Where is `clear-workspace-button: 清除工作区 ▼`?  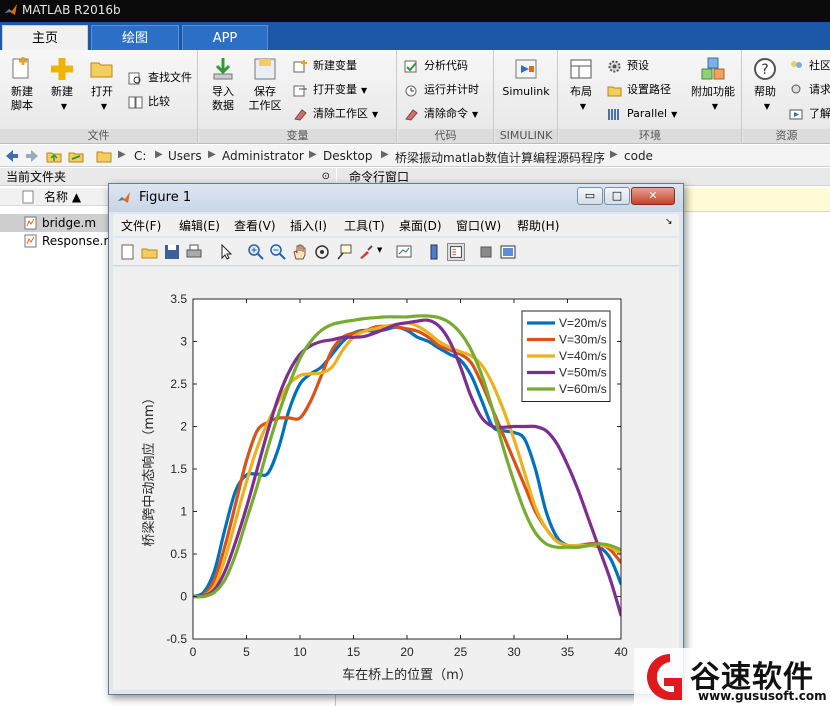
clear-workspace-button: 清除工作区 ▼ is located at coordinates (335, 114).